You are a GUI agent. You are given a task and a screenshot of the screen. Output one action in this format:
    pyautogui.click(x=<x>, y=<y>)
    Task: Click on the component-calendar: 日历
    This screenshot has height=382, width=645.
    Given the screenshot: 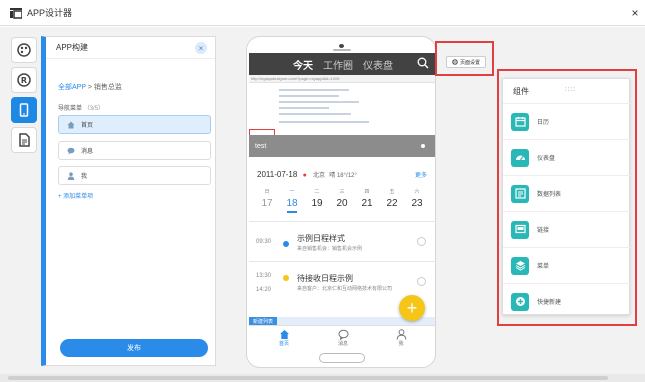 What is the action you would take?
    pyautogui.click(x=567, y=121)
    